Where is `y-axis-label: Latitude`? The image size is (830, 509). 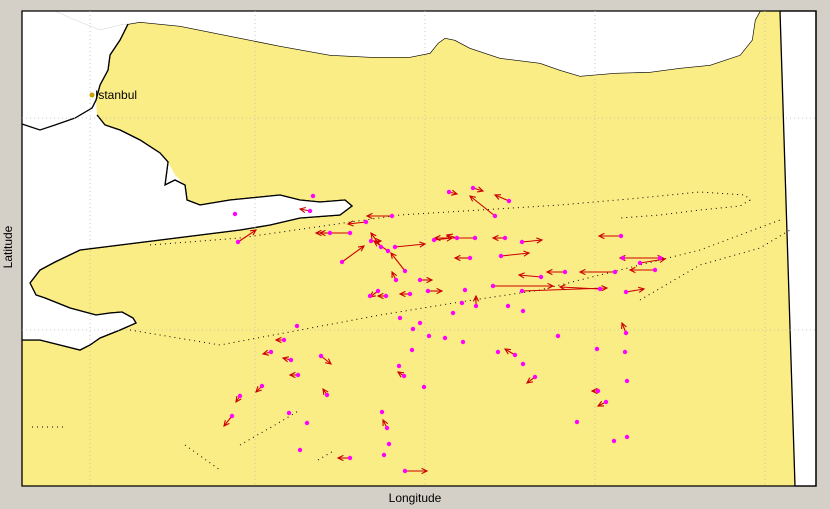 y-axis-label: Latitude is located at coordinates (8, 247).